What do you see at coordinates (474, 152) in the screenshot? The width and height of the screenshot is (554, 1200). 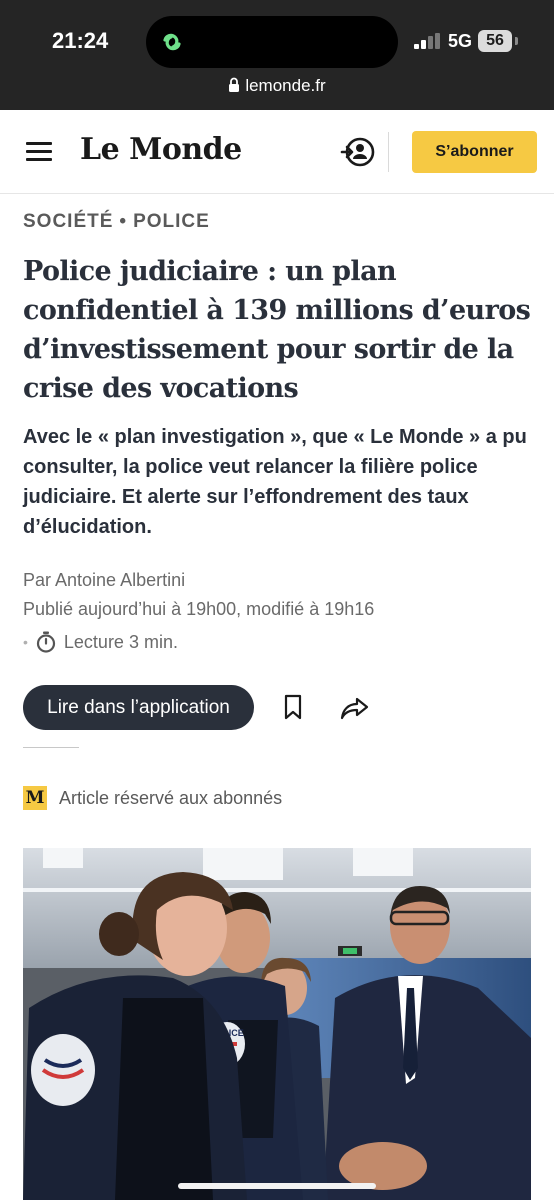 I see `subscribe-button: S’abonner` at bounding box center [474, 152].